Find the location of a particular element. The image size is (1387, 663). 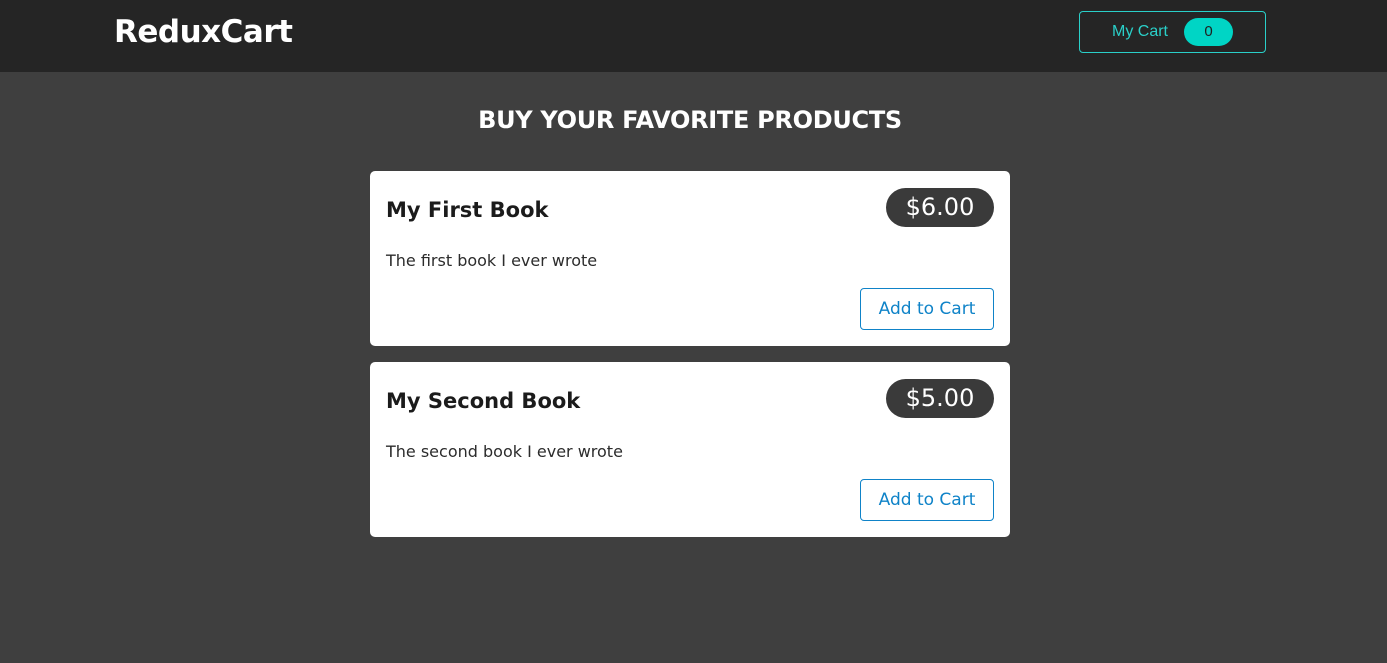

app-logo: ReduxCart is located at coordinates (203, 32).